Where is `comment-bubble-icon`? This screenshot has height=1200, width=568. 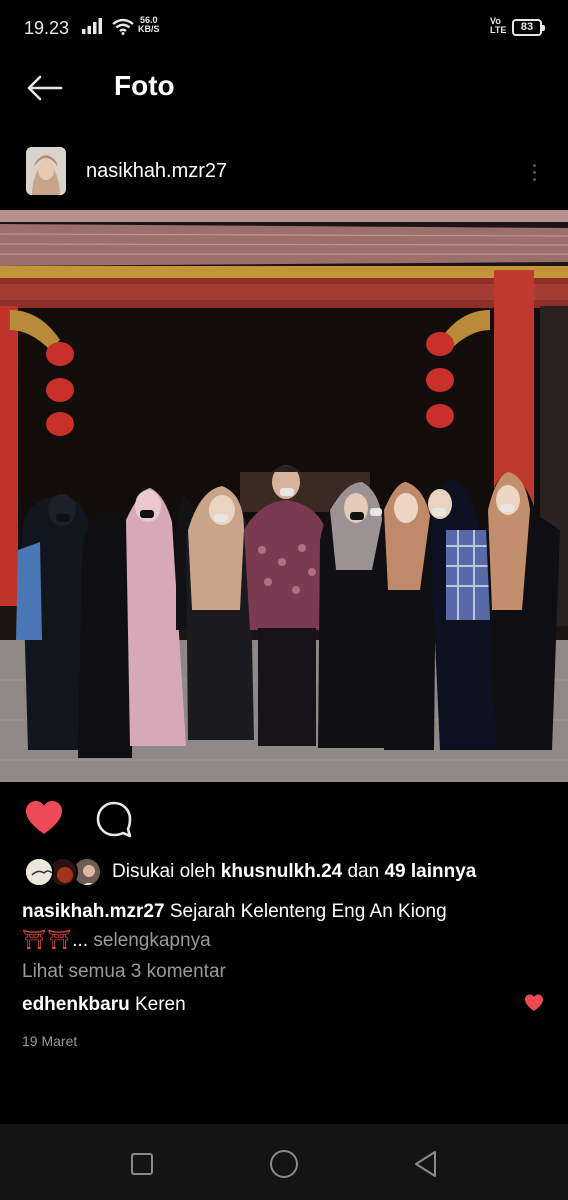
comment-bubble-icon is located at coordinates (114, 819).